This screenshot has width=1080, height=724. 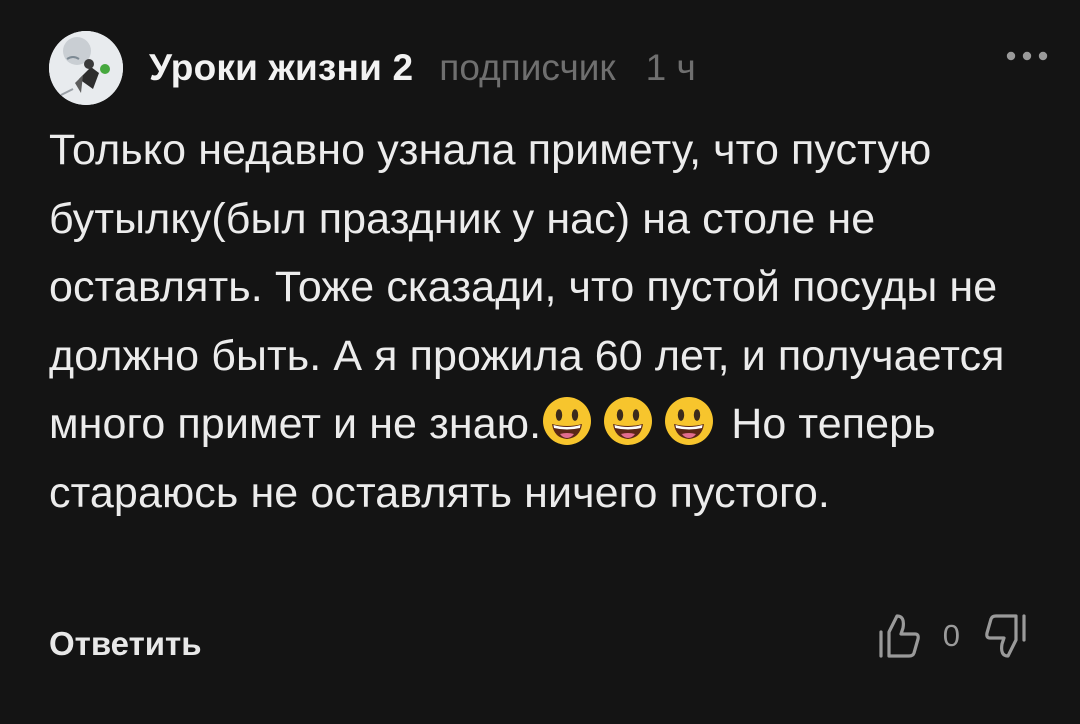 I want to click on emoji-group, so click(x=636, y=422).